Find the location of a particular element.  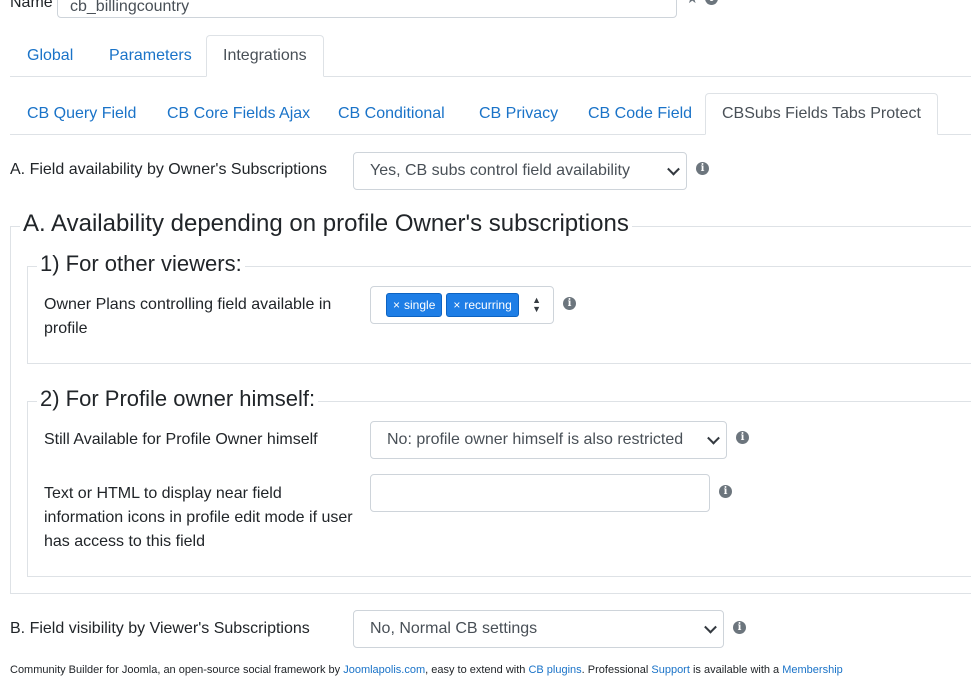

other-viewers-title: 1) For other viewers: is located at coordinates (141, 264).